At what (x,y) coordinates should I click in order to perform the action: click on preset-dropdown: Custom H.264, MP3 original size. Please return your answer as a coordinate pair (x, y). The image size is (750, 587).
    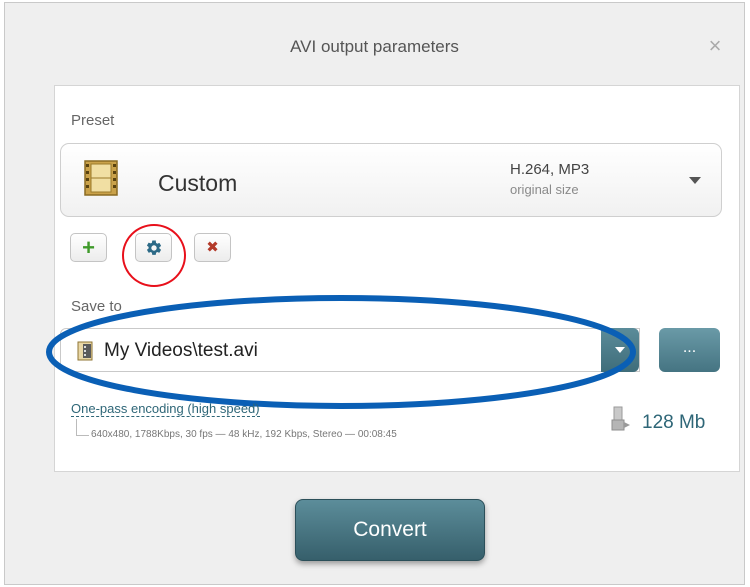
    Looking at the image, I should click on (391, 180).